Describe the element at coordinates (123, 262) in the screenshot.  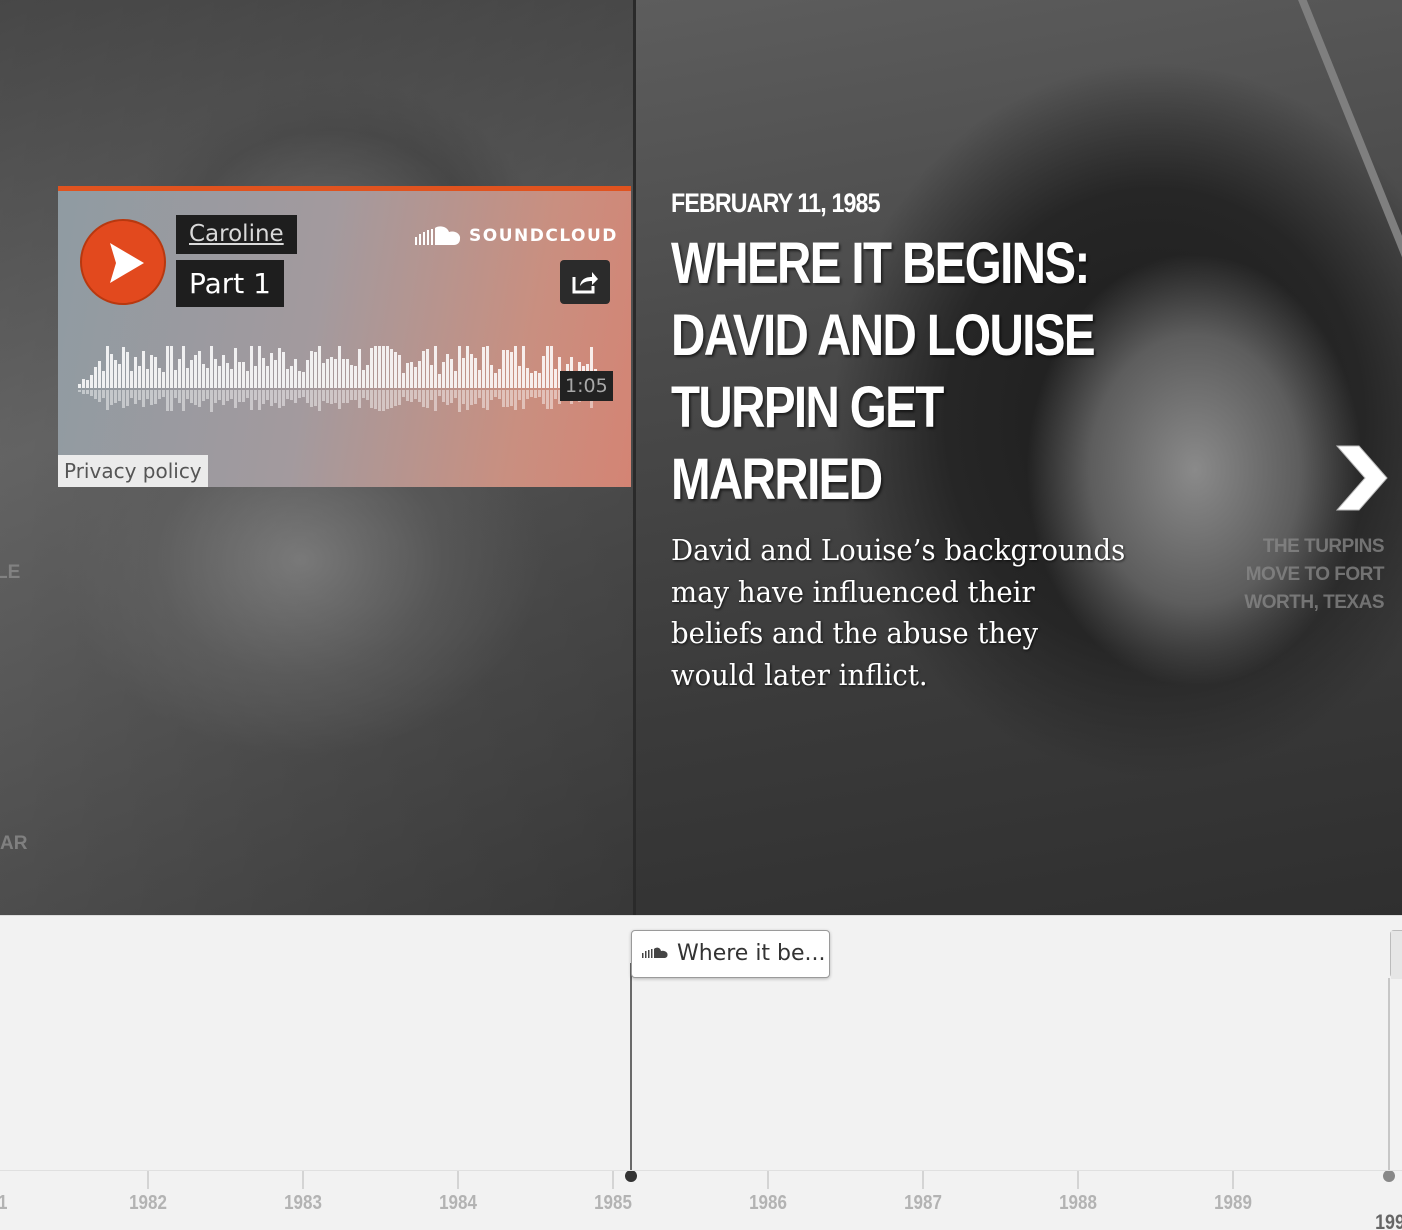
I see `play-button` at that location.